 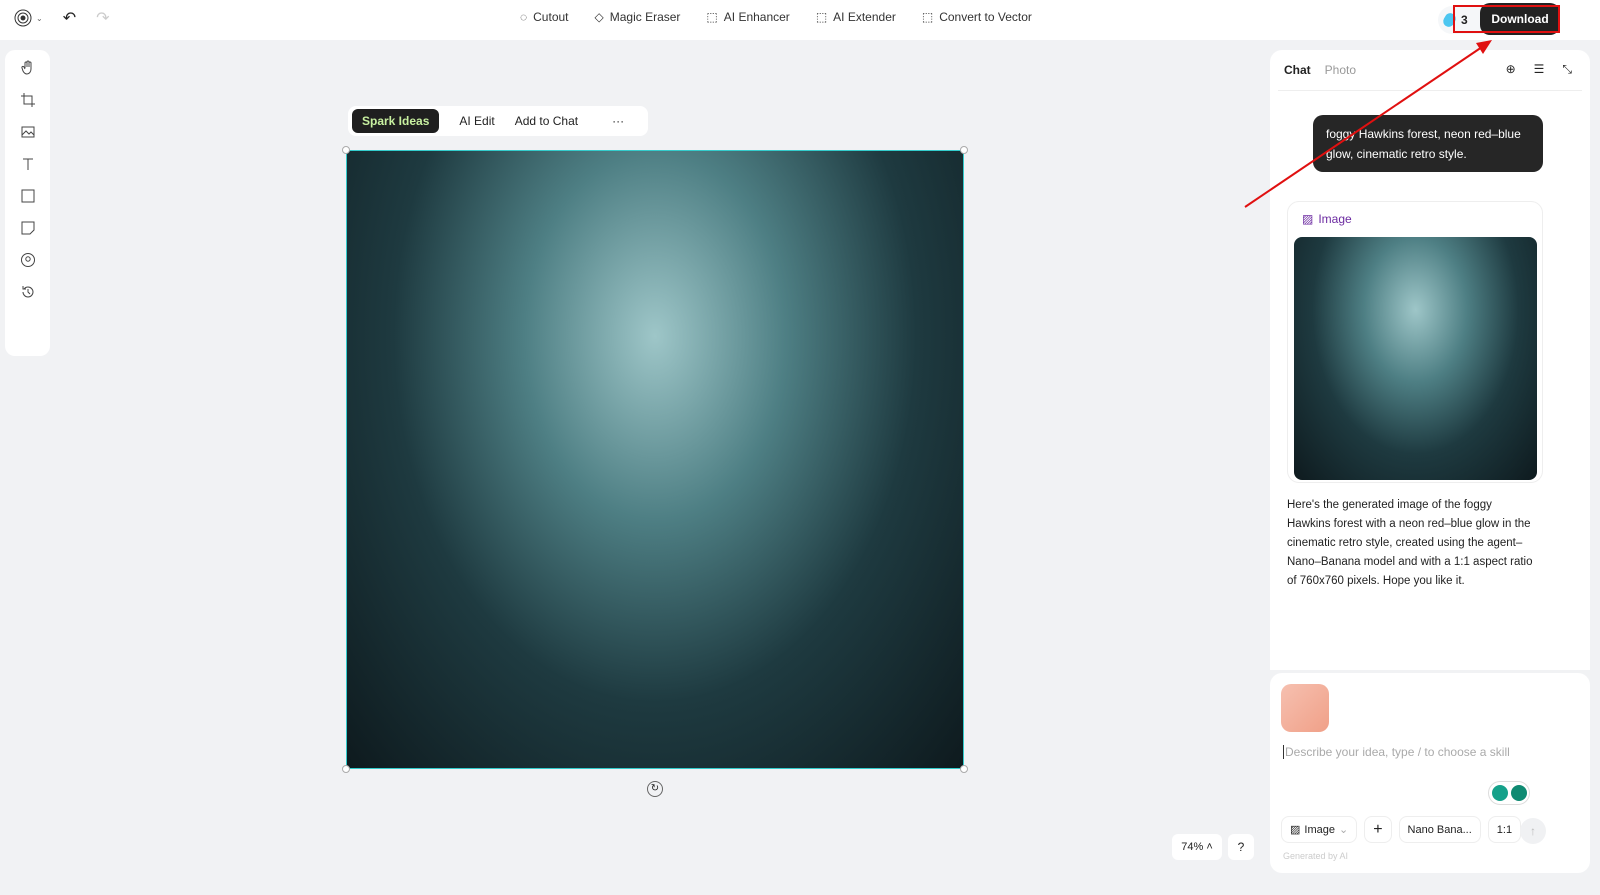 What do you see at coordinates (712, 17) in the screenshot?
I see `ai-enhancer-icon: ⬚` at bounding box center [712, 17].